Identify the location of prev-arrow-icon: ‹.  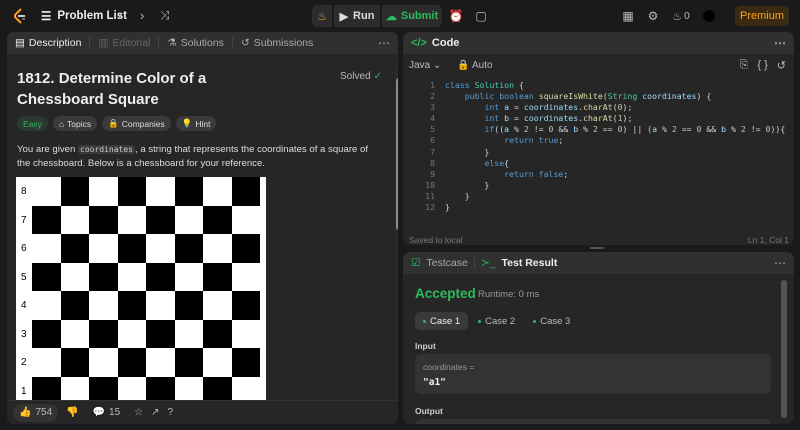
(120, 15).